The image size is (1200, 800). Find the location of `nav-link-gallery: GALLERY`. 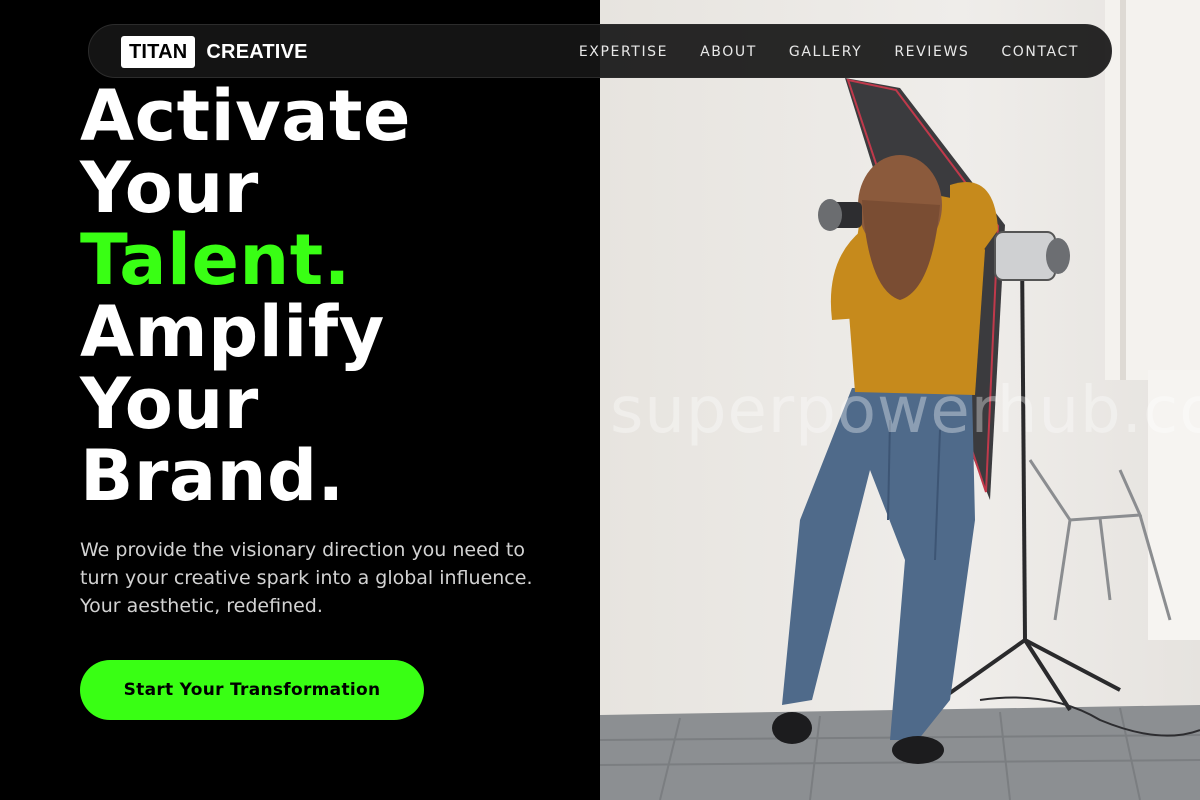

nav-link-gallery: GALLERY is located at coordinates (825, 52).